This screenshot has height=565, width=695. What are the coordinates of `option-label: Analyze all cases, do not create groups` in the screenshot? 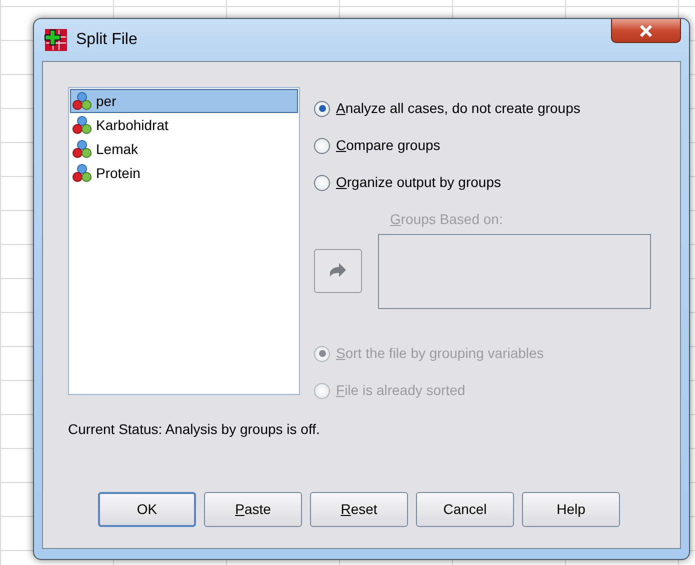 It's located at (458, 108).